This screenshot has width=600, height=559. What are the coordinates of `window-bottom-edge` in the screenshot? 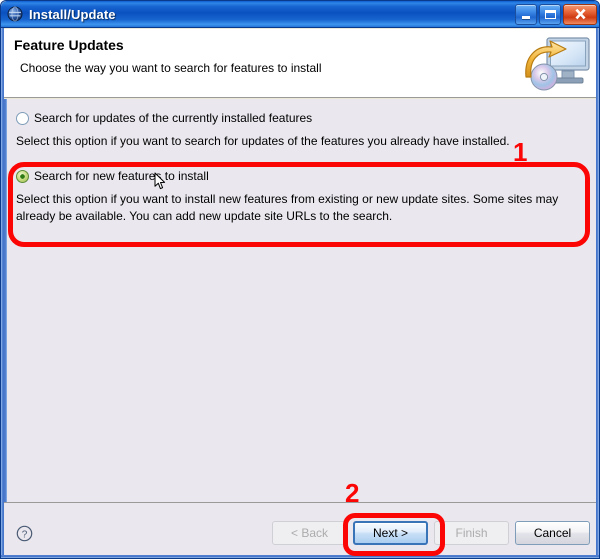 It's located at (300, 556).